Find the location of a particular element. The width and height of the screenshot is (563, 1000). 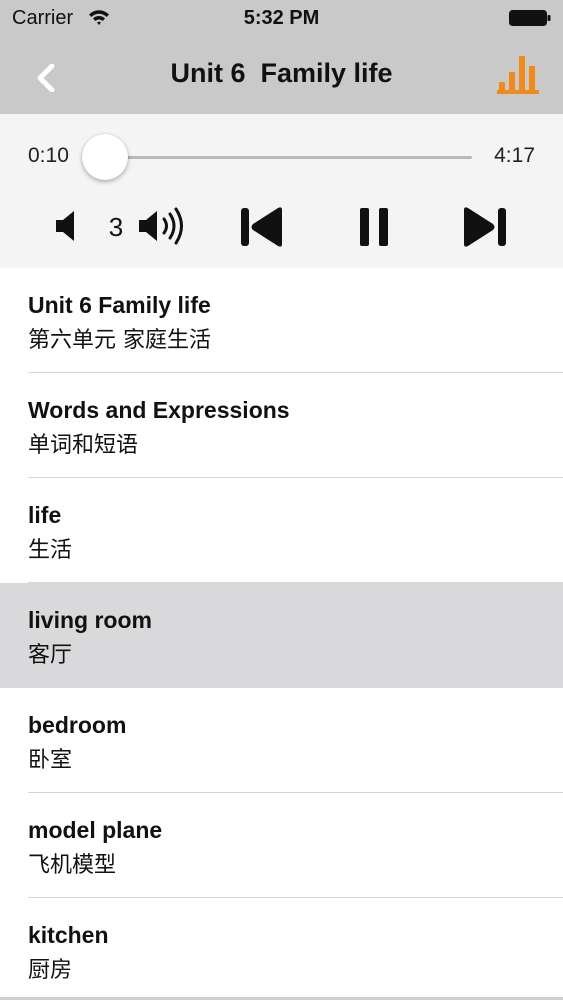

item-chinese: 客厅 is located at coordinates (50, 655).